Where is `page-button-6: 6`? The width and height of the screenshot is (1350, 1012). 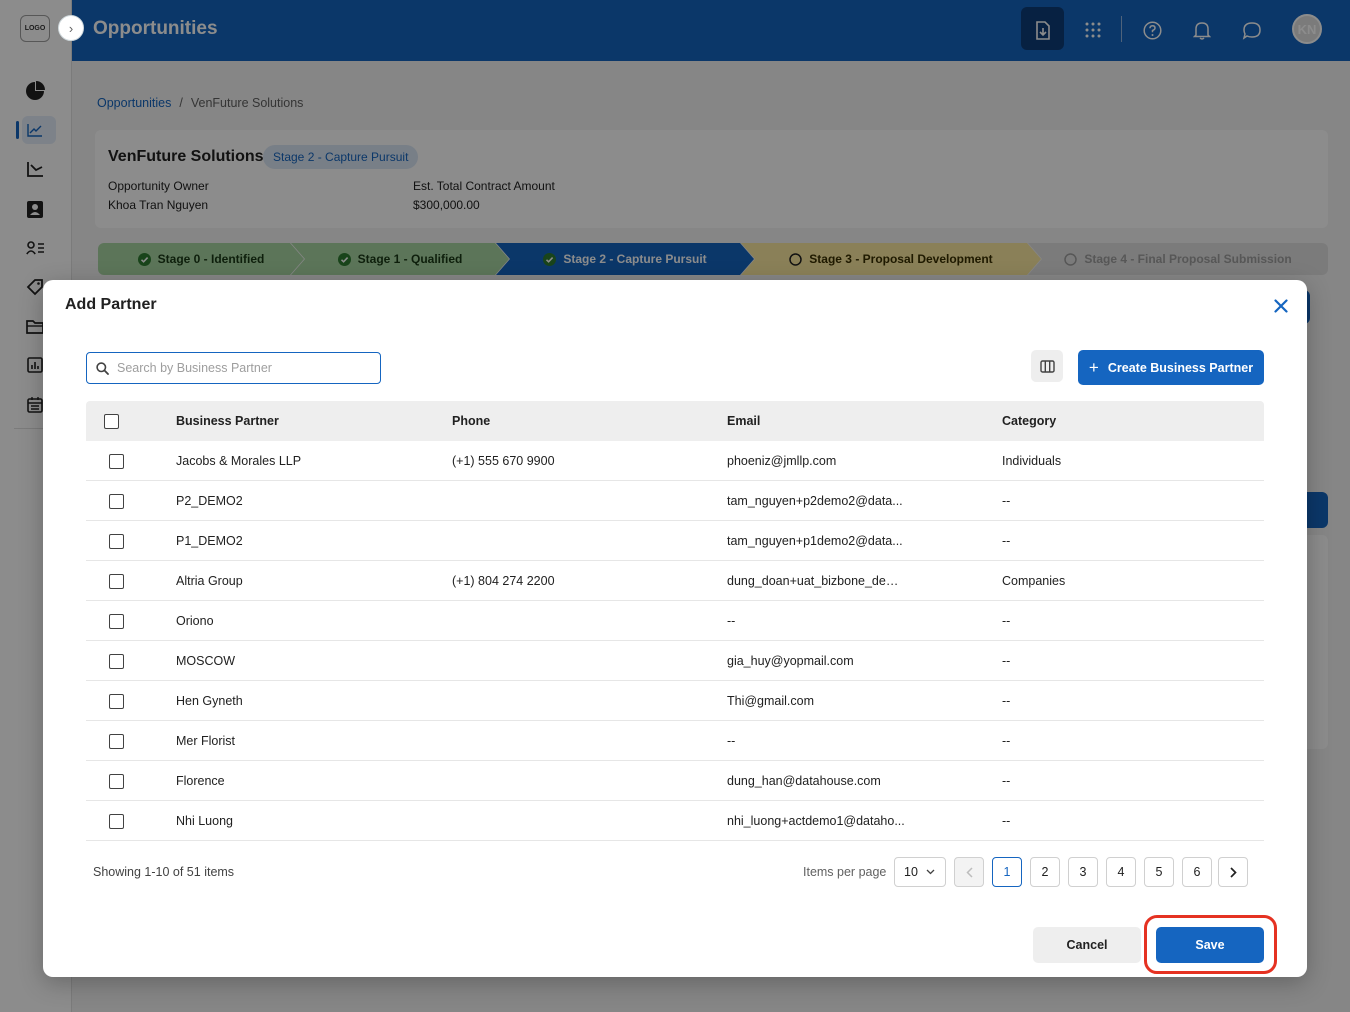 page-button-6: 6 is located at coordinates (1197, 872).